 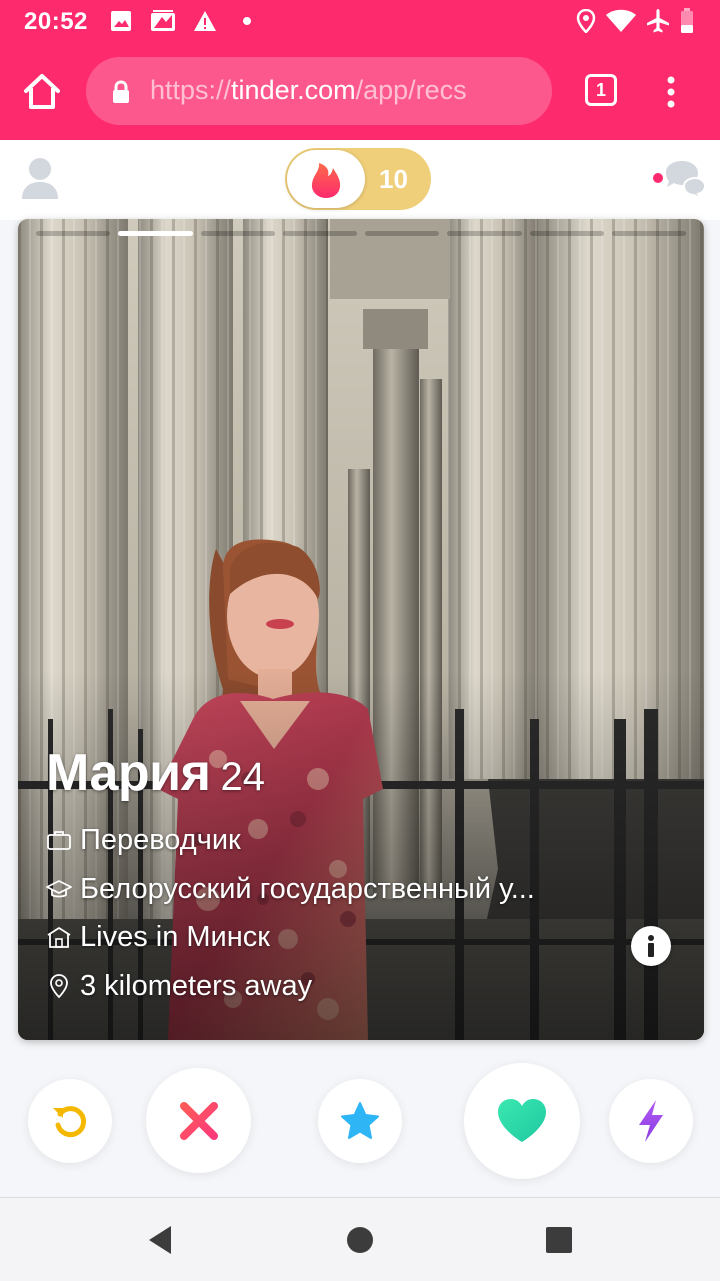 What do you see at coordinates (586, 21) in the screenshot?
I see `location-icon` at bounding box center [586, 21].